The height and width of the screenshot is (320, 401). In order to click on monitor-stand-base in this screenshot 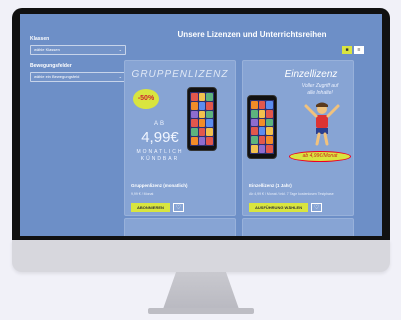, I will do `click(201, 311)`.